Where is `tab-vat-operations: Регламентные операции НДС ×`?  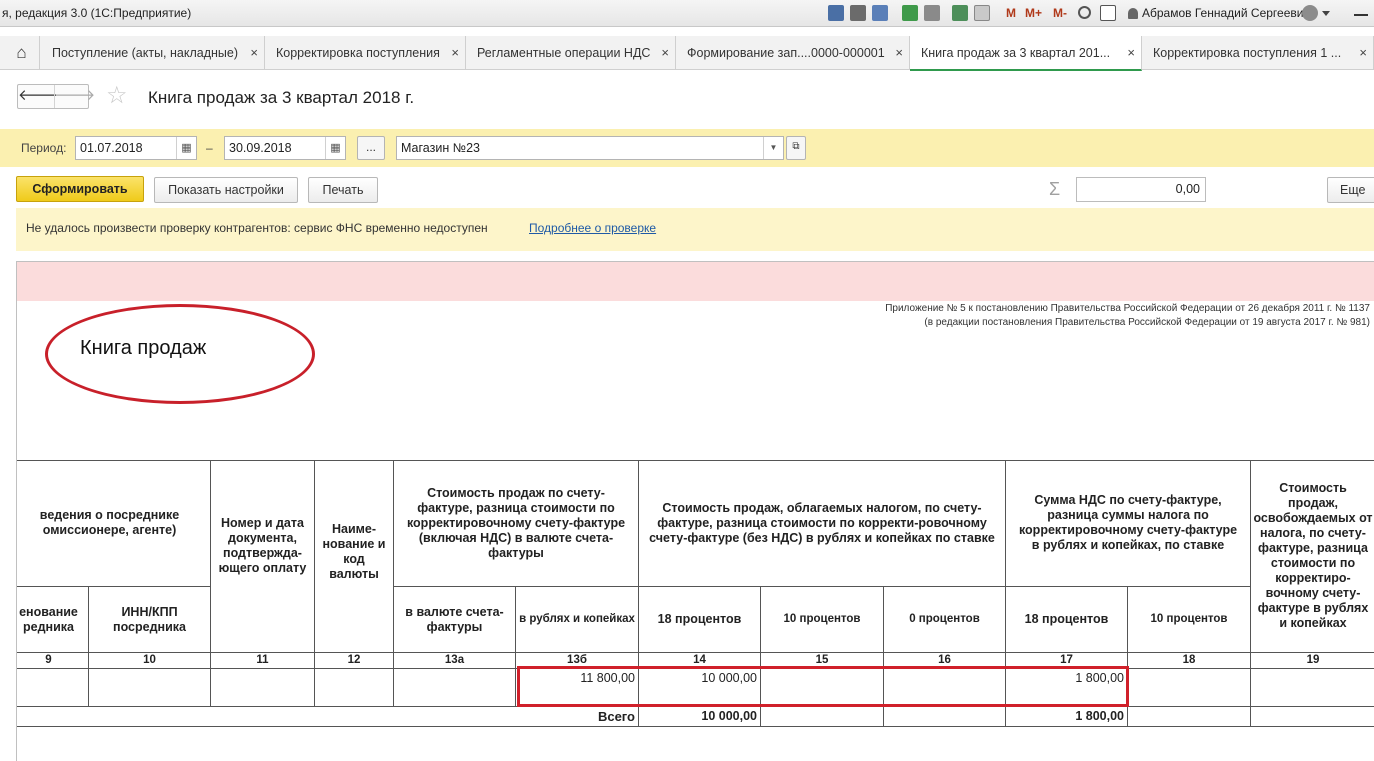
tab-vat-operations: Регламентные операции НДС × is located at coordinates (571, 53).